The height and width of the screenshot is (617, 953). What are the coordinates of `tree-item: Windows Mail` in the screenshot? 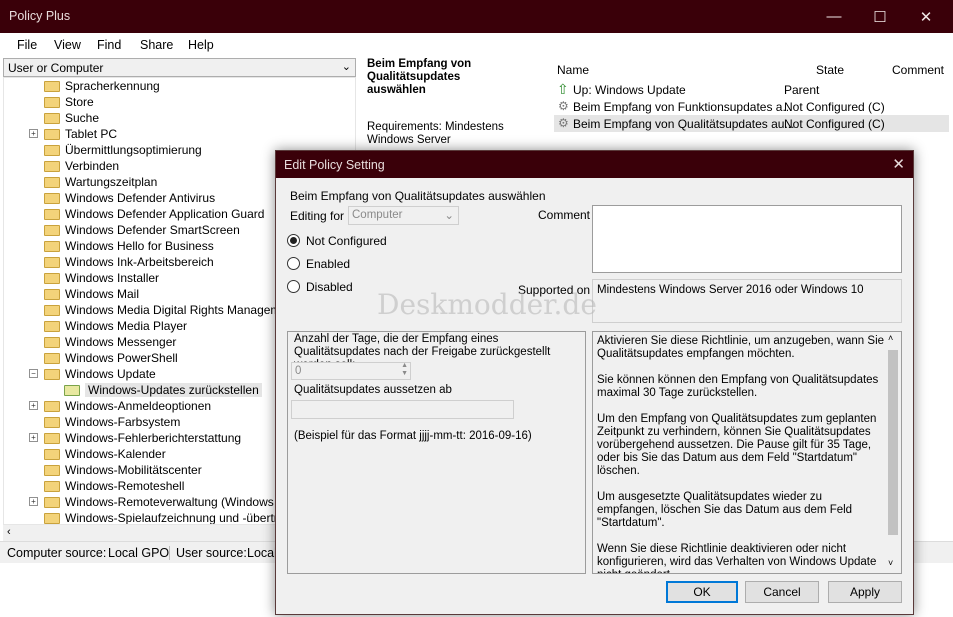 It's located at (91, 294).